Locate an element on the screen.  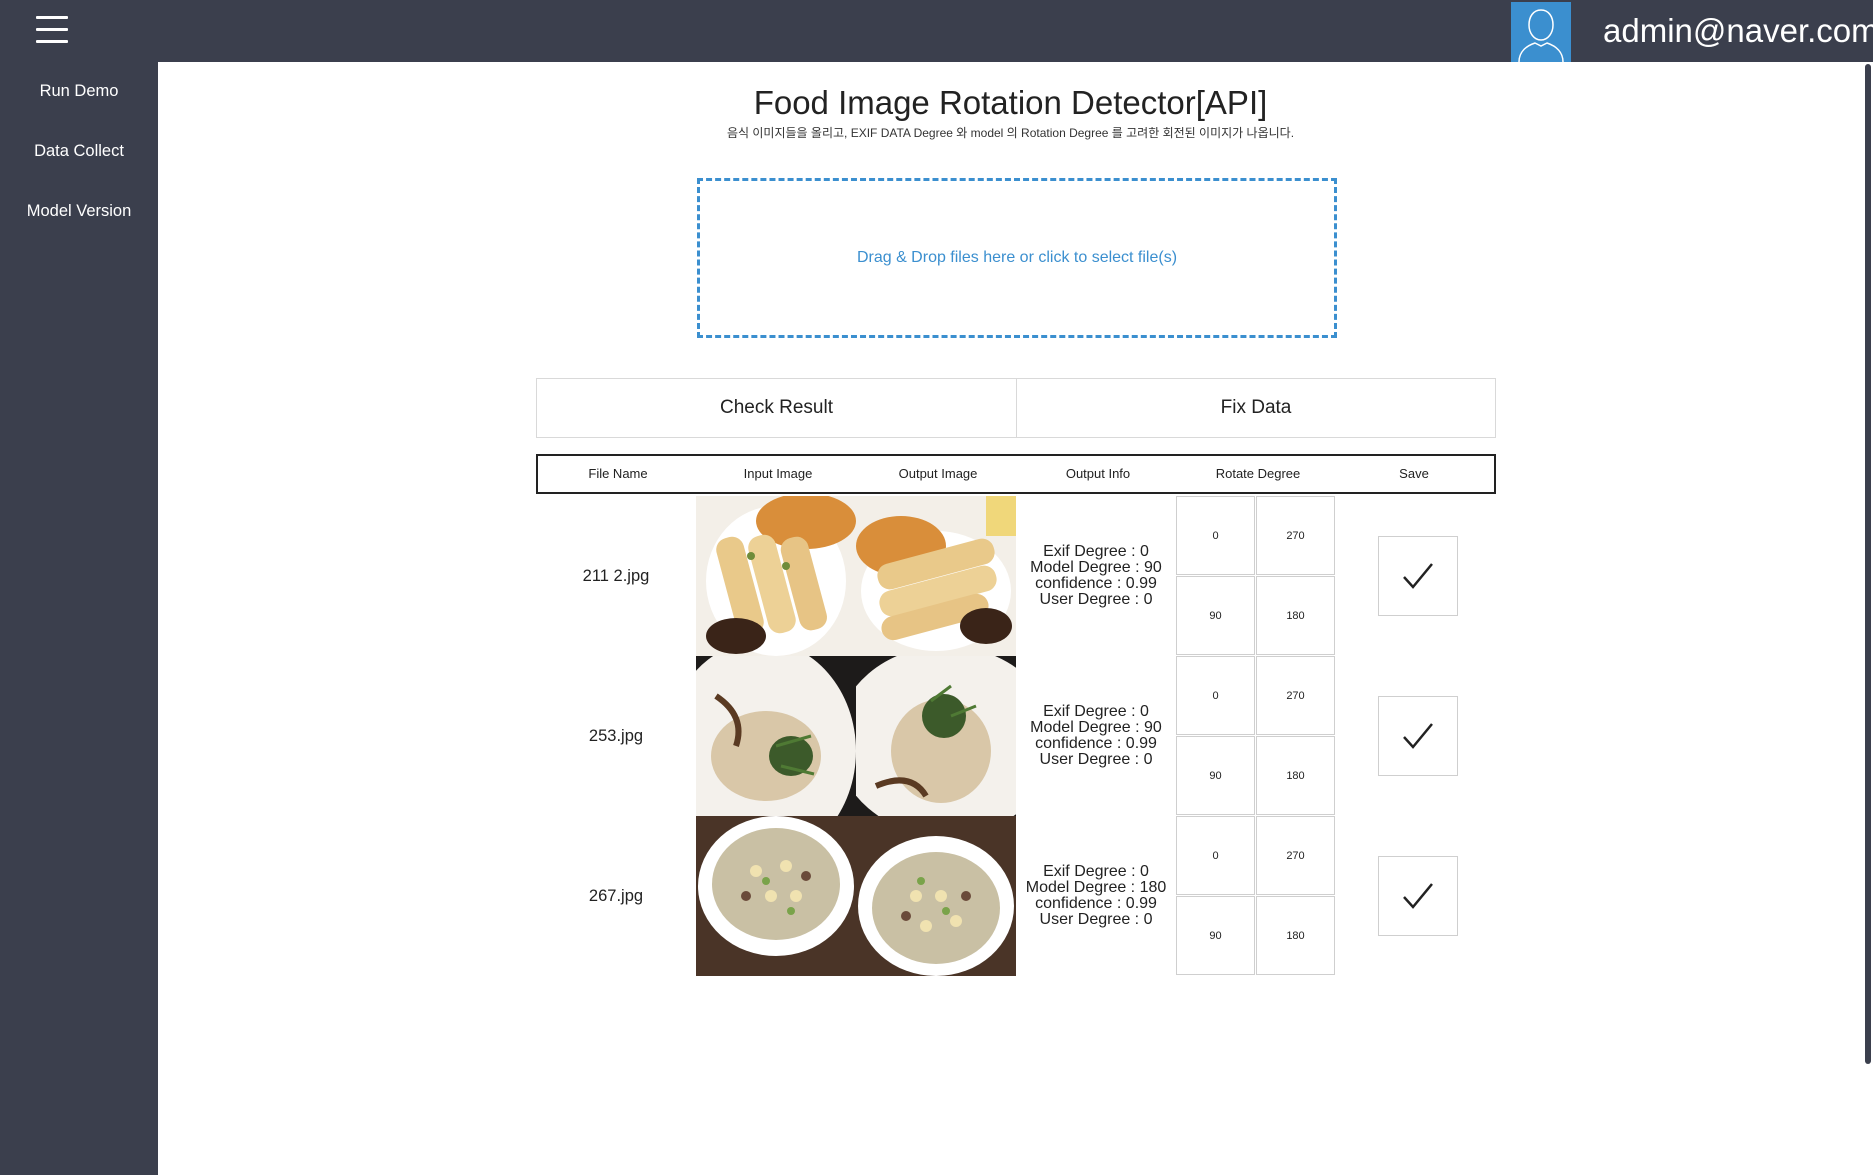
header-input-image: Input Image is located at coordinates (778, 473).